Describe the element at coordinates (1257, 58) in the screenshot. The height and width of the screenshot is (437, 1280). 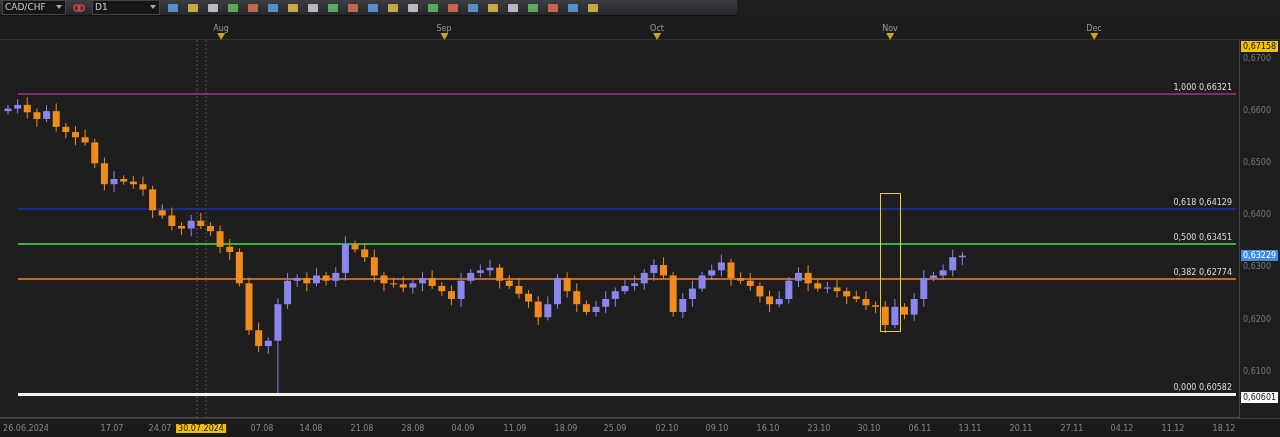
I see `price-label: 0,6700` at that location.